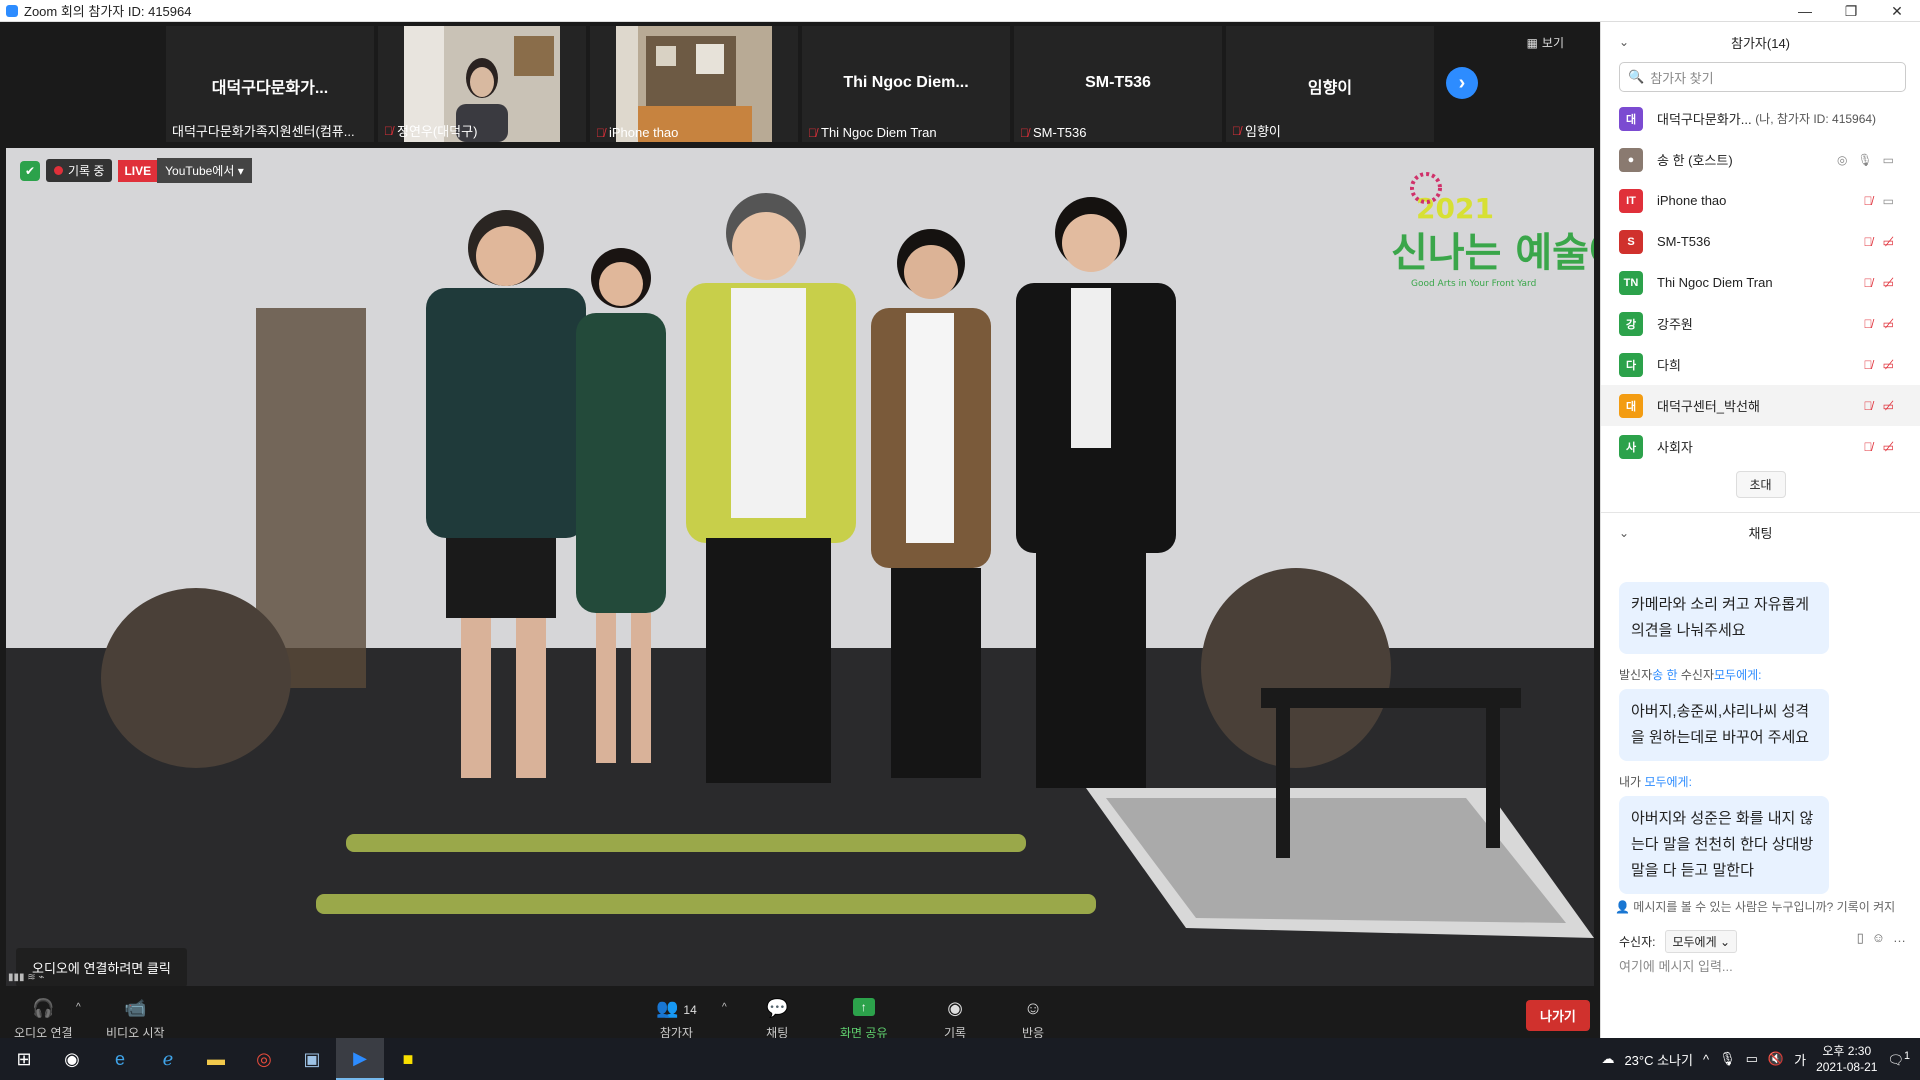 This screenshot has width=1920, height=1080. What do you see at coordinates (1805, 11) in the screenshot?
I see `minimize-button: —` at bounding box center [1805, 11].